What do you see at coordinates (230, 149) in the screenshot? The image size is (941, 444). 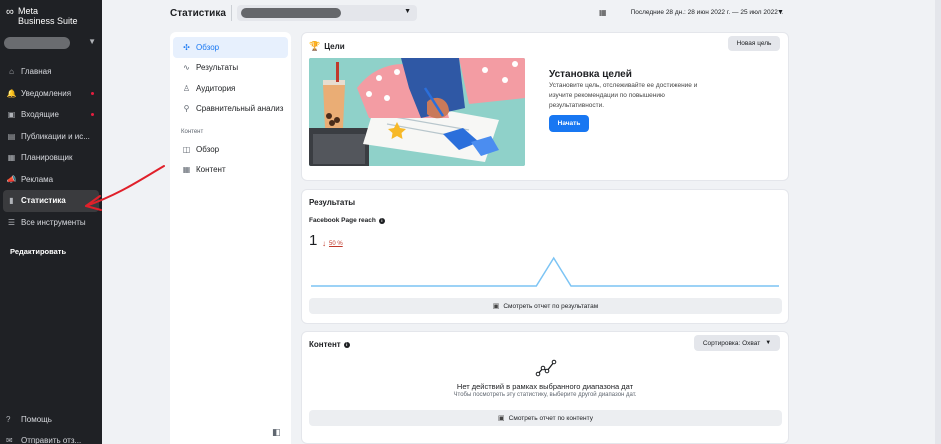 I see `subnav-item-content-overview: ◫ Обзор` at bounding box center [230, 149].